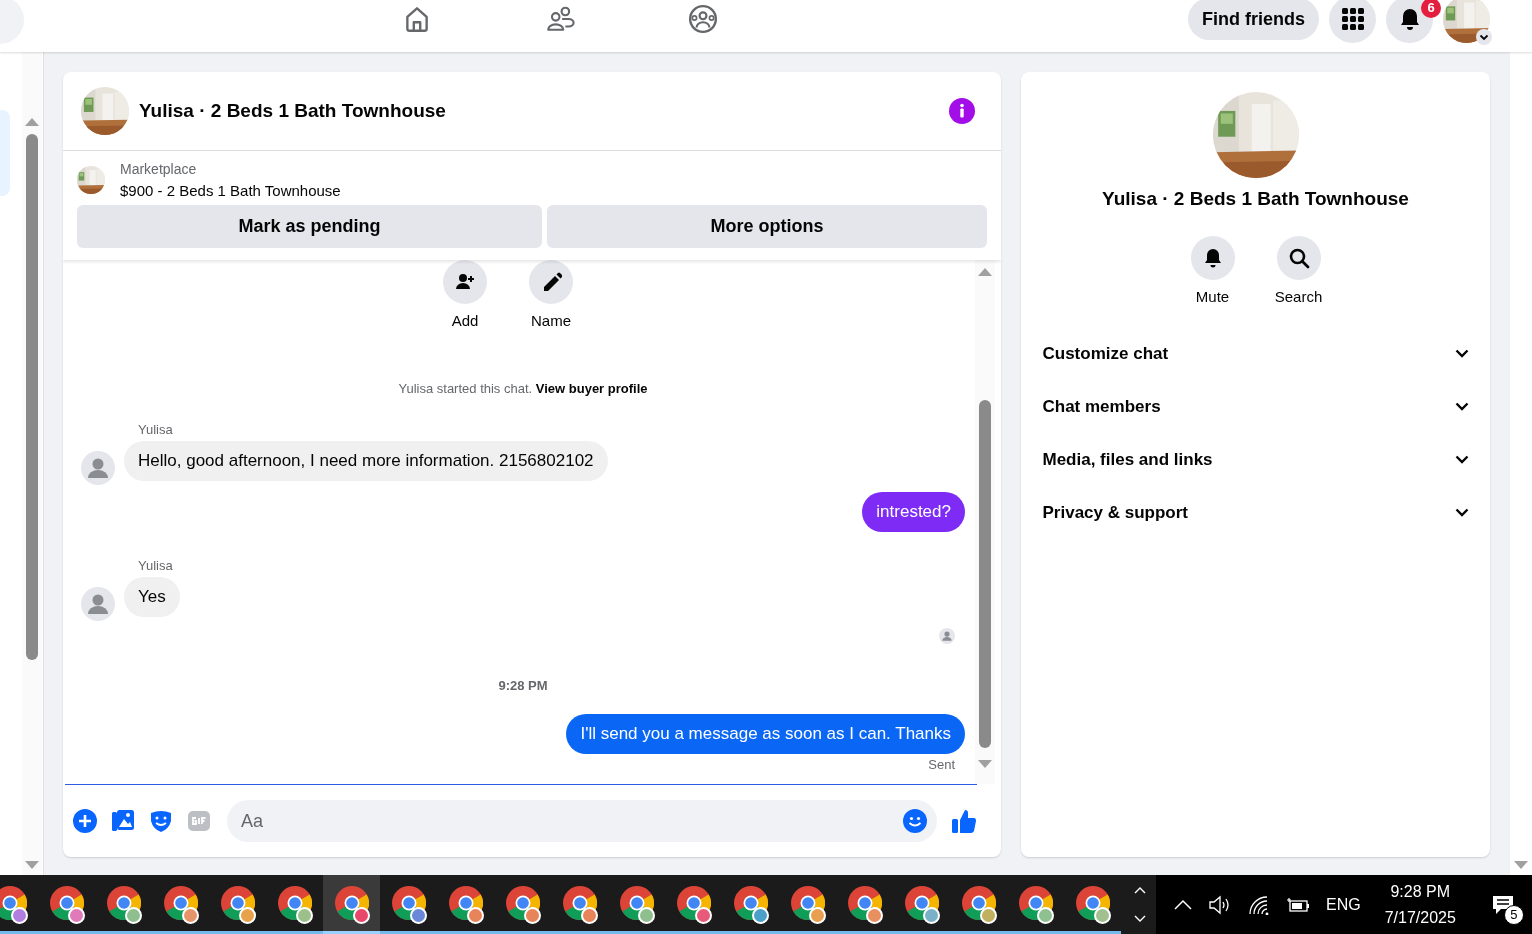 The image size is (1532, 934). I want to click on clock-time: 9:28 PM, so click(1420, 891).